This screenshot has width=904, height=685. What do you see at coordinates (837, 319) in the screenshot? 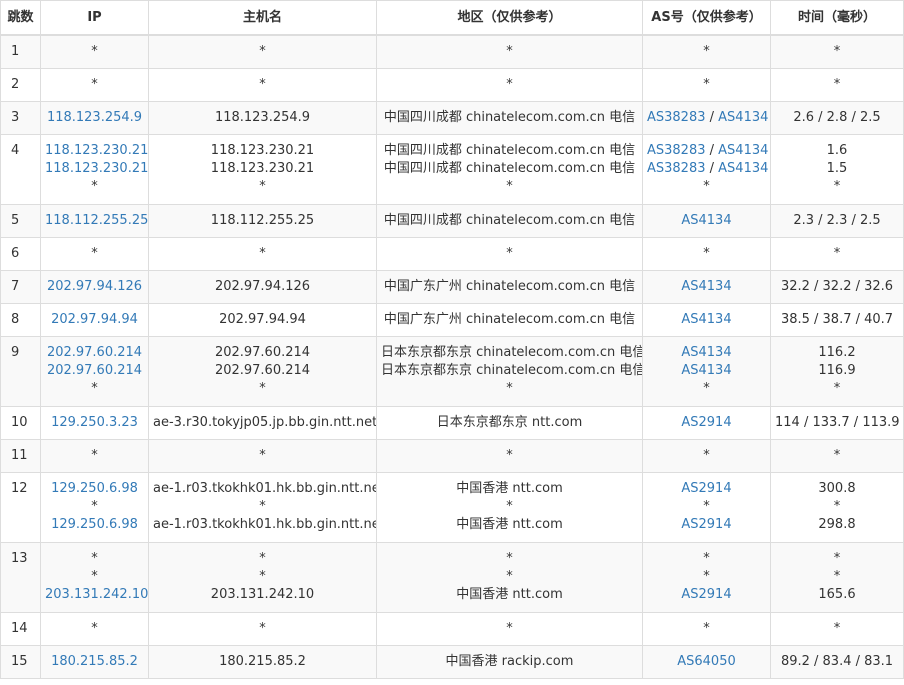
I see `time-value: 38.5 / 38.7 / 40.7` at bounding box center [837, 319].